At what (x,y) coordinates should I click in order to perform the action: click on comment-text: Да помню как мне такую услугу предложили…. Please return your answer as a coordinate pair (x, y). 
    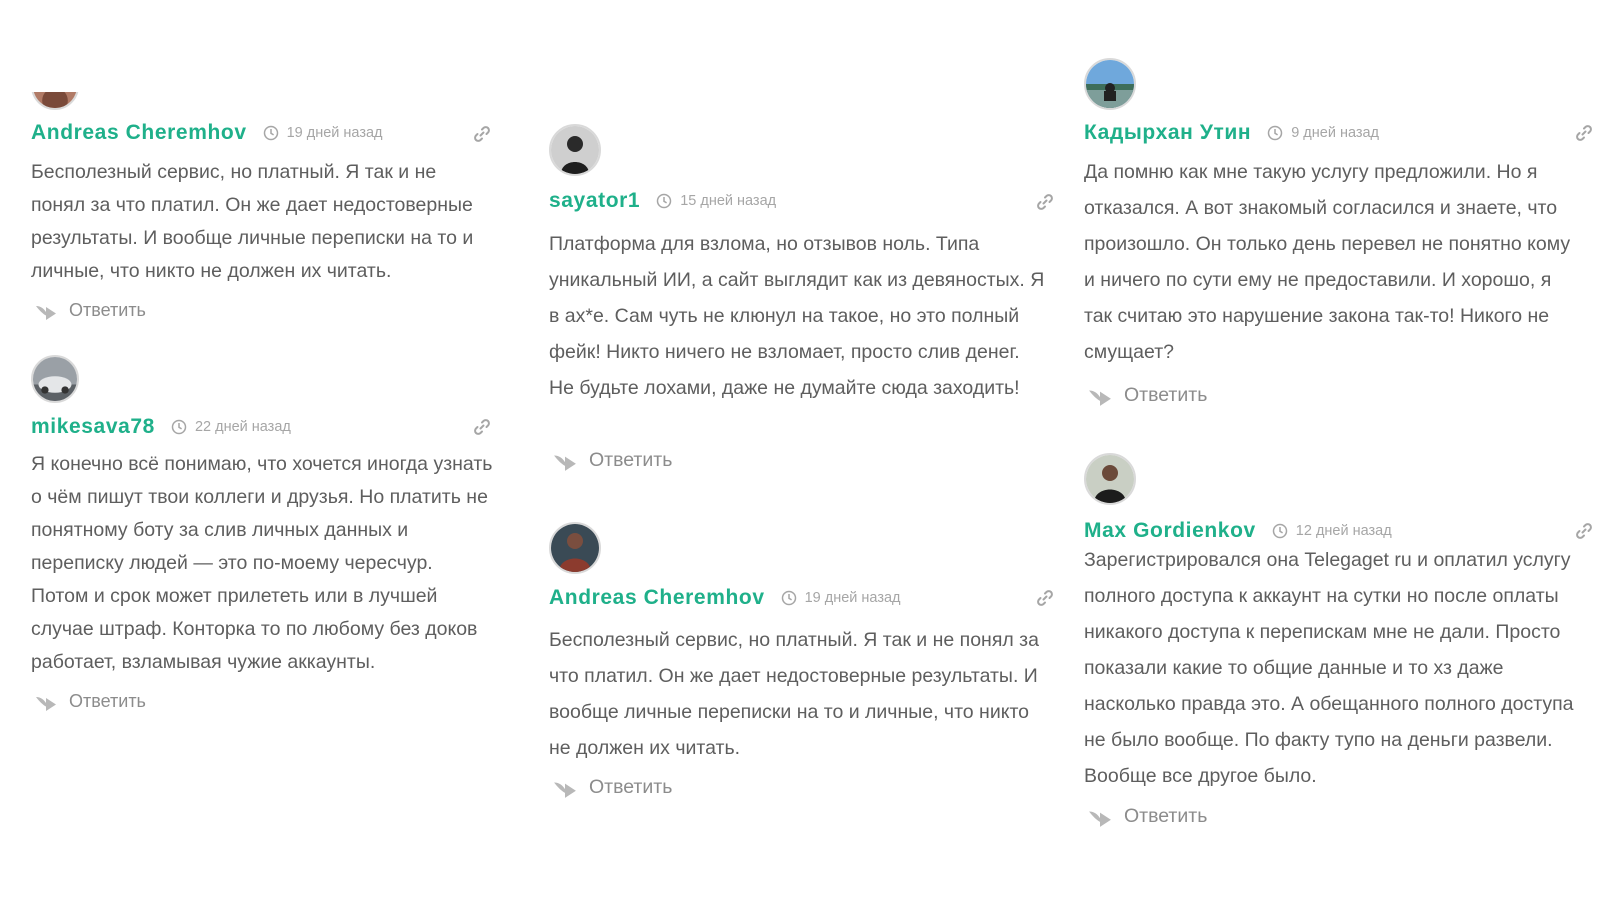
    Looking at the image, I should click on (1327, 262).